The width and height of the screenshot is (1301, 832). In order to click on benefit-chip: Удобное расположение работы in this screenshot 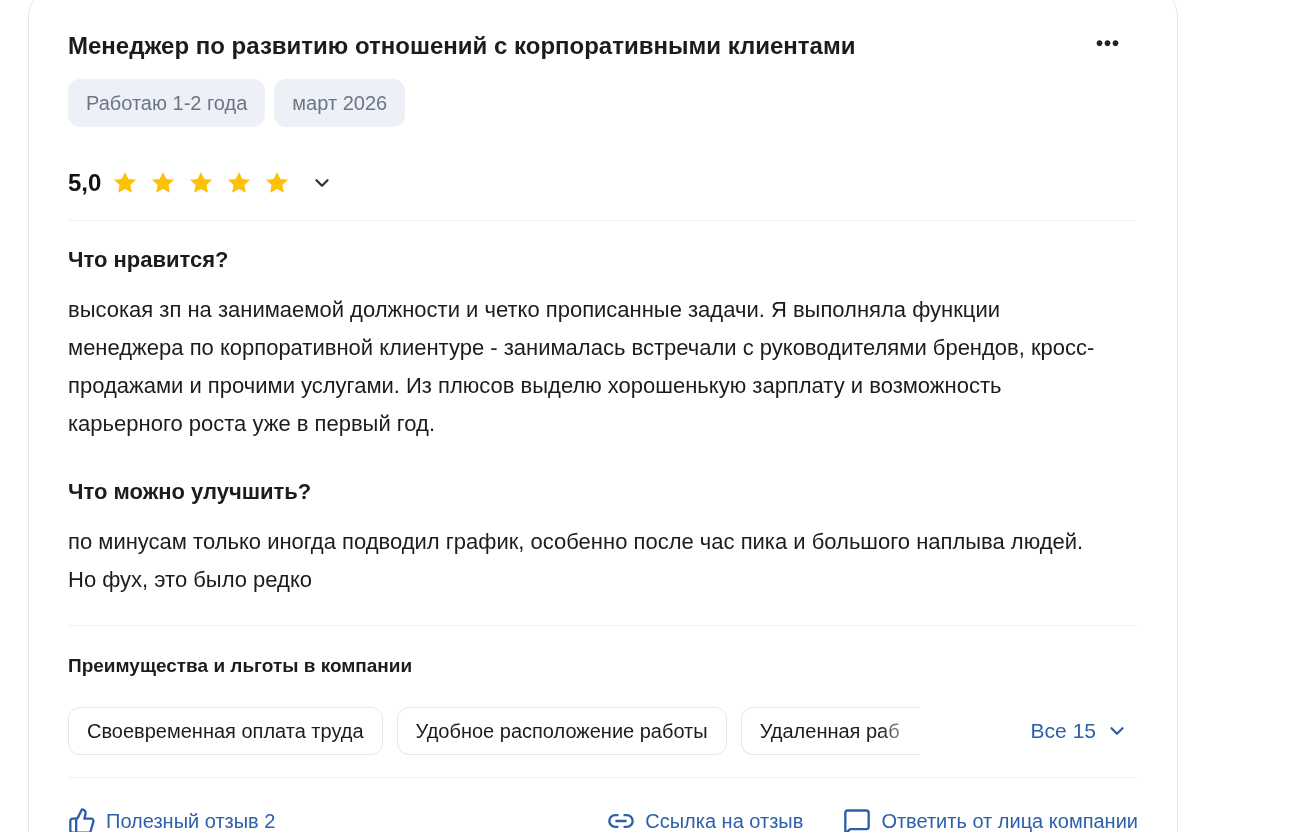, I will do `click(561, 730)`.